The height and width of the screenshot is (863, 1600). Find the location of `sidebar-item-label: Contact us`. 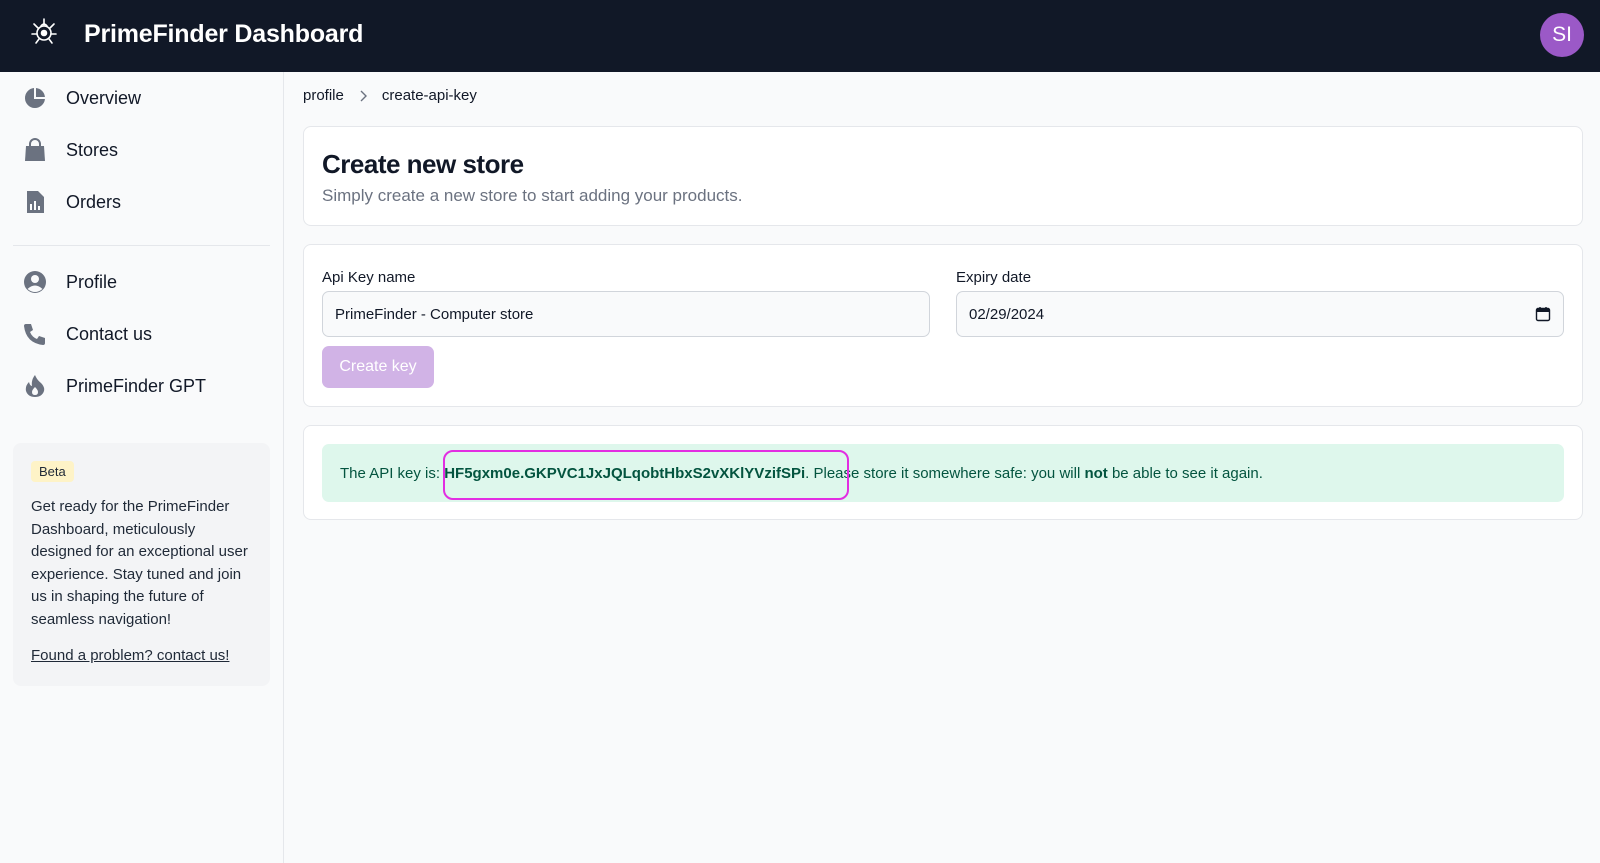

sidebar-item-label: Contact us is located at coordinates (109, 333).